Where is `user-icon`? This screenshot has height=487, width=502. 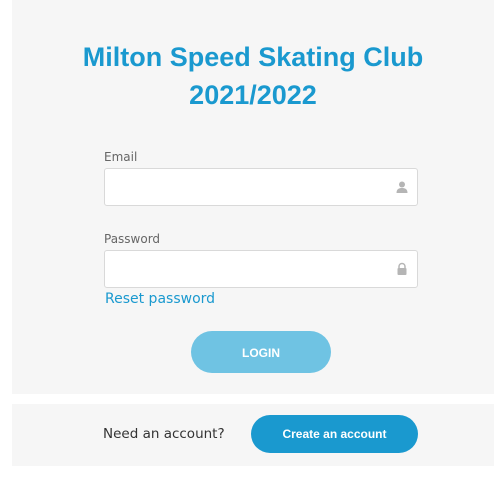 user-icon is located at coordinates (402, 187).